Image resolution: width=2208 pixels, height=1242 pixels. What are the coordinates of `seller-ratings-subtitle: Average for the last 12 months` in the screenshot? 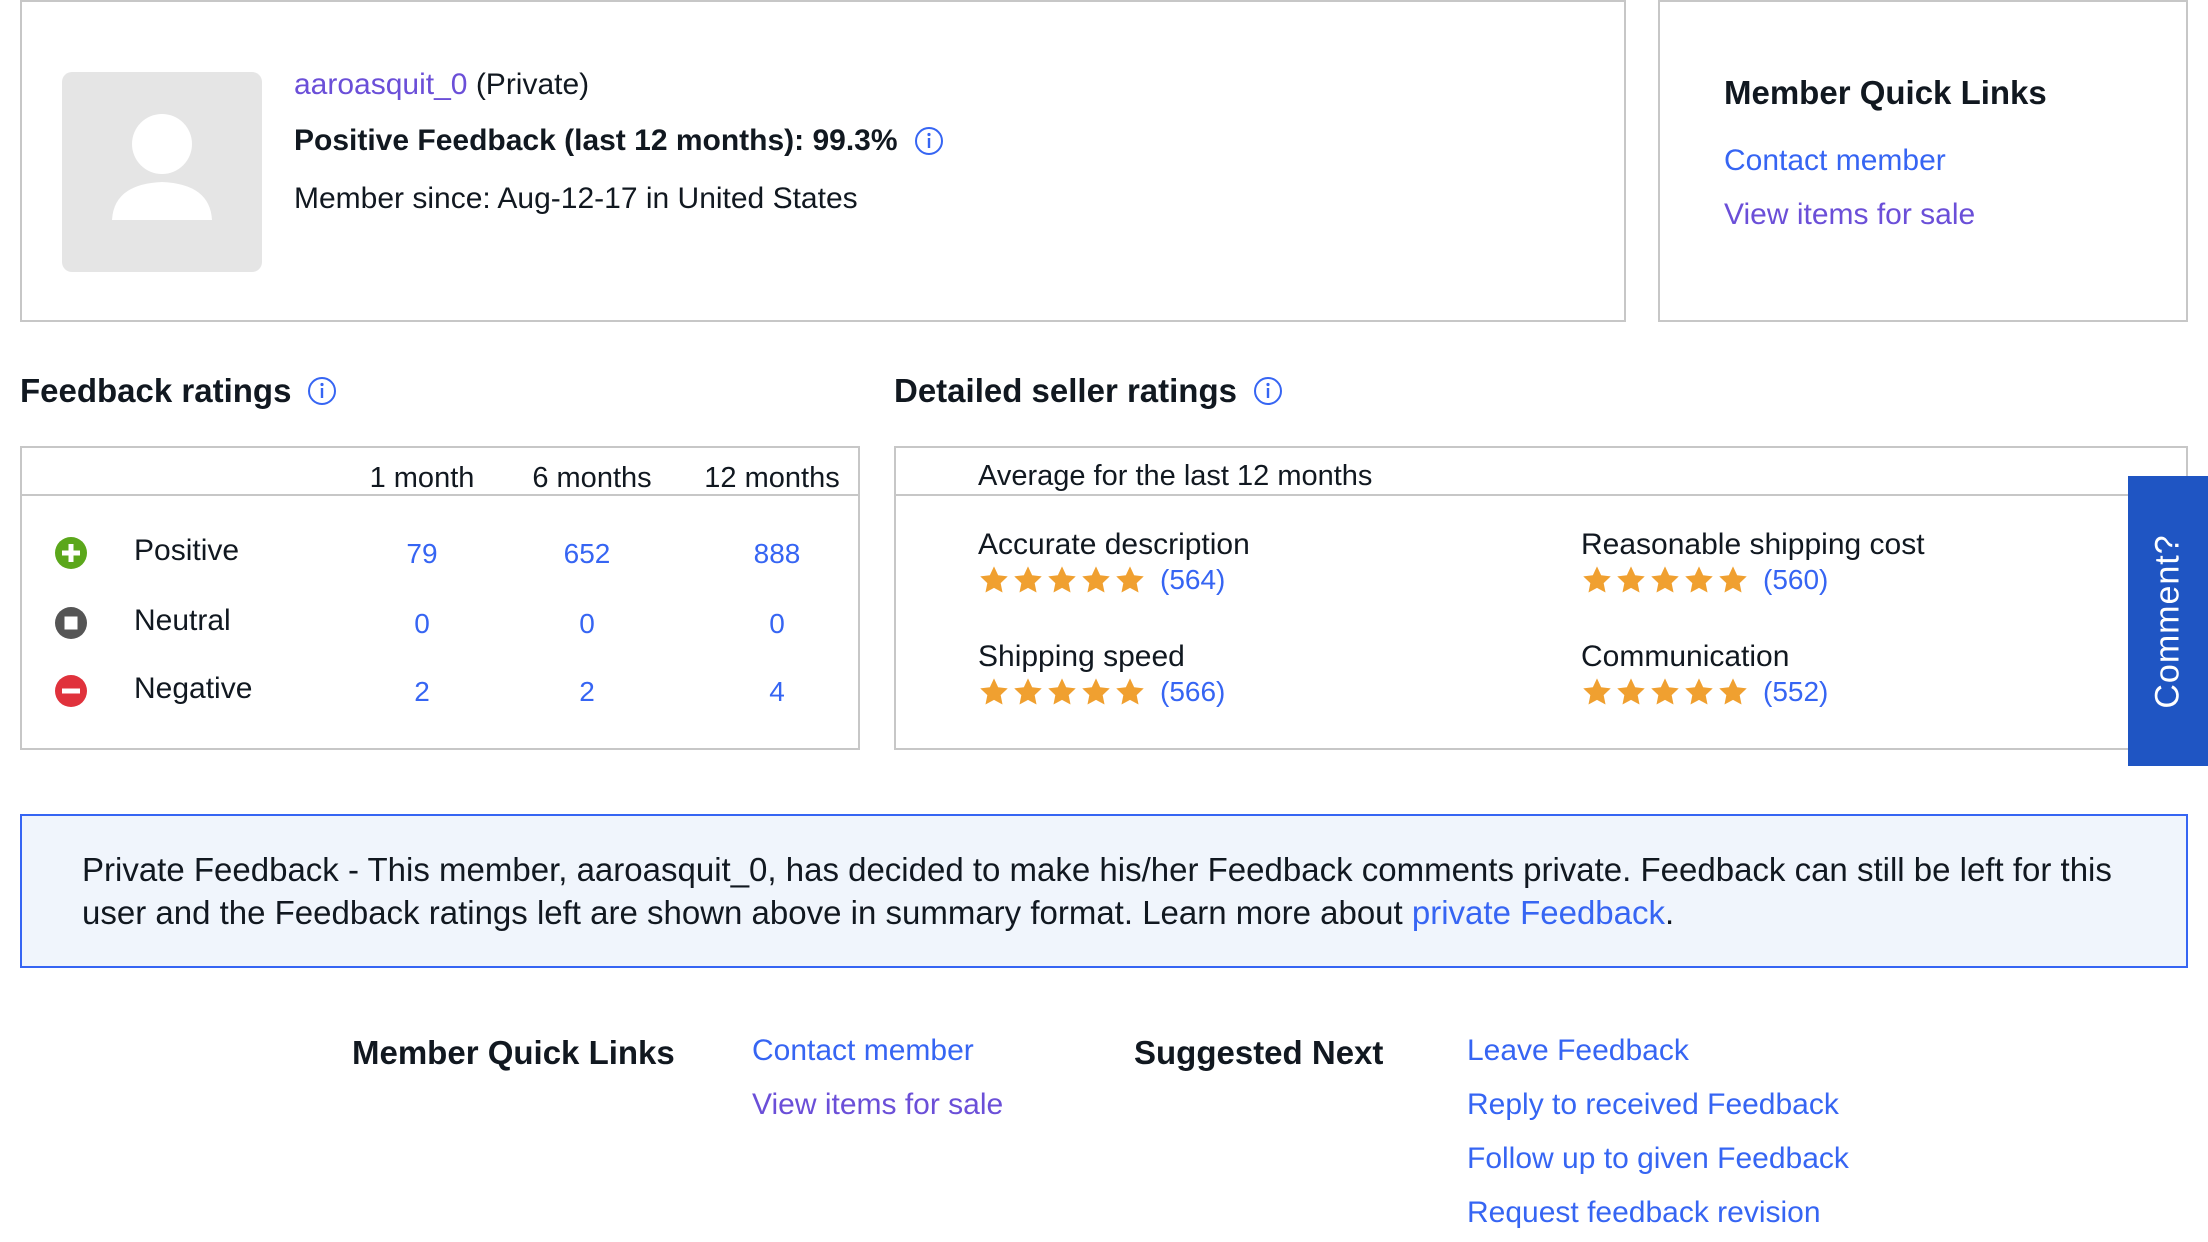 It's located at (1175, 476).